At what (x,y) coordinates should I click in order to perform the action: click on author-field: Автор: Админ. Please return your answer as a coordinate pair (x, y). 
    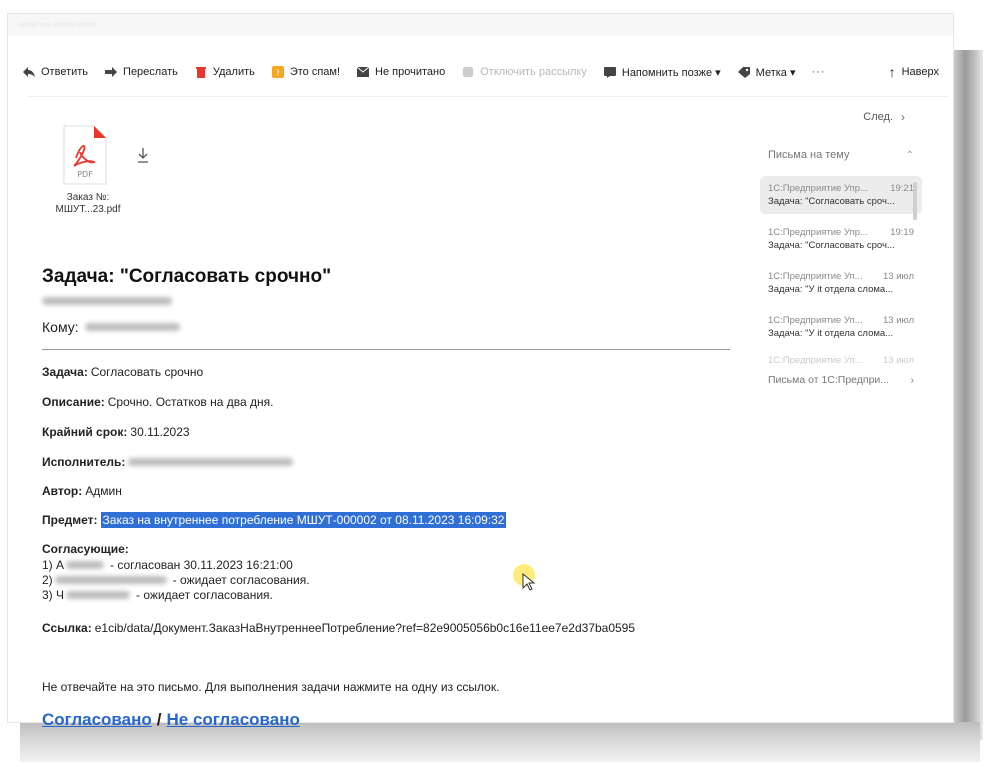
    Looking at the image, I should click on (82, 491).